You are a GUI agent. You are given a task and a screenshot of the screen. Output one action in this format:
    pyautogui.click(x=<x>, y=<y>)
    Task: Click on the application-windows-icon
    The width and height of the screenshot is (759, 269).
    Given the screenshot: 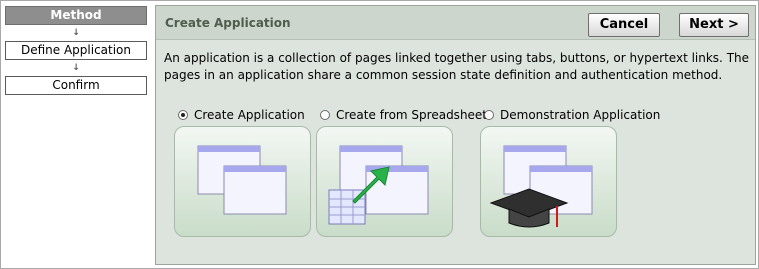 What is the action you would take?
    pyautogui.click(x=242, y=180)
    